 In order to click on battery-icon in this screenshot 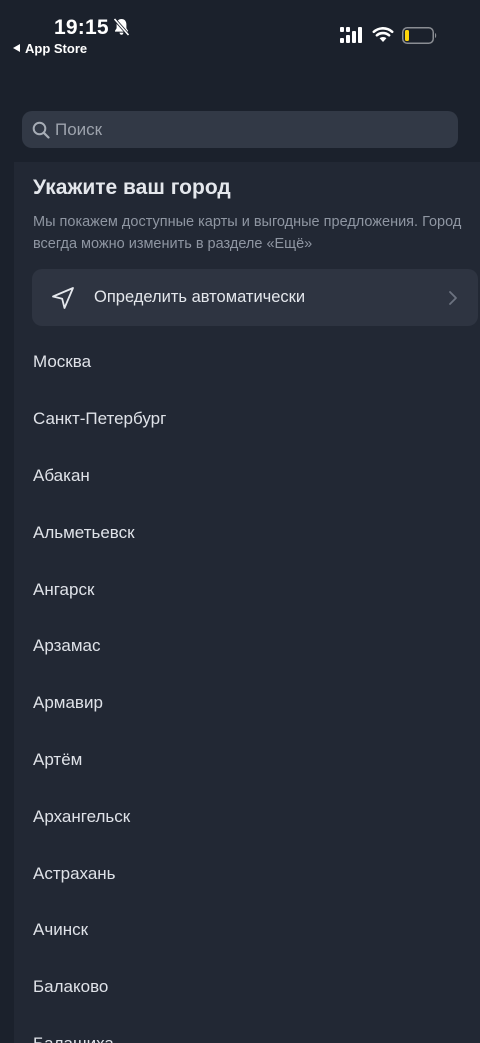, I will do `click(419, 35)`.